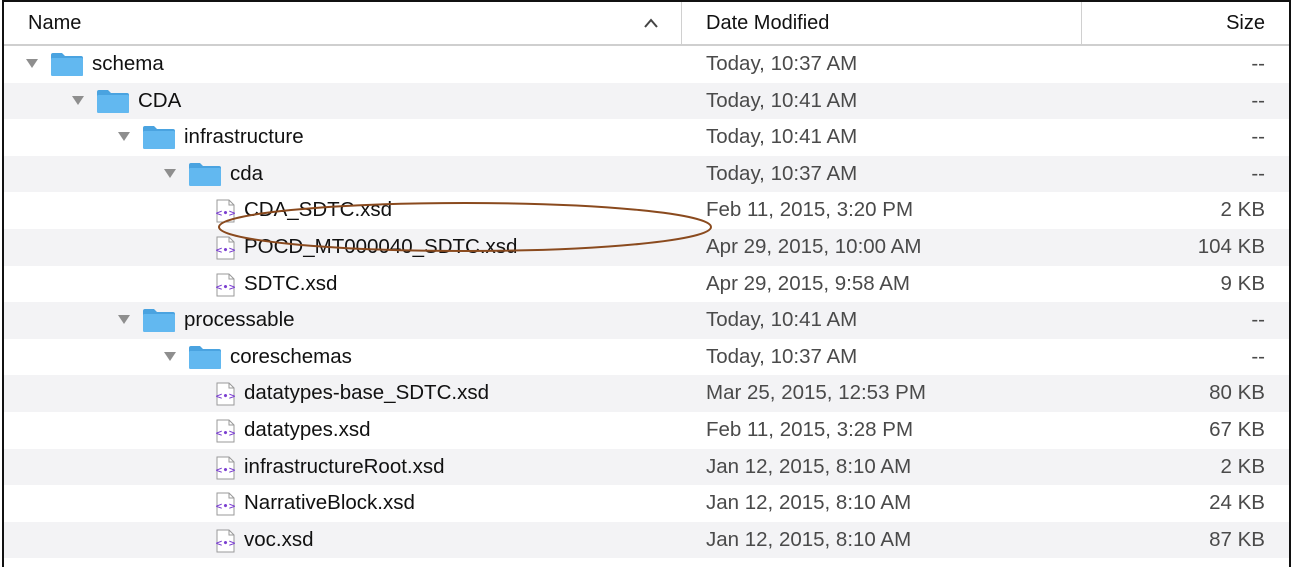  I want to click on item-date-modified: Mar 25, 2015, 12:53 PM, so click(816, 393).